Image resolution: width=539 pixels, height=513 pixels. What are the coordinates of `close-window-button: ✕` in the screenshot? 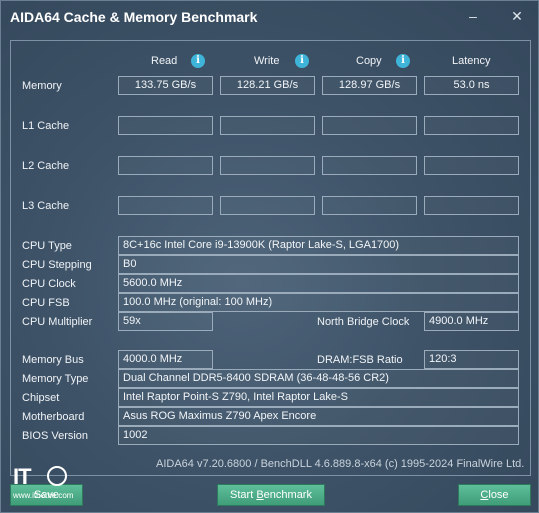 It's located at (517, 16).